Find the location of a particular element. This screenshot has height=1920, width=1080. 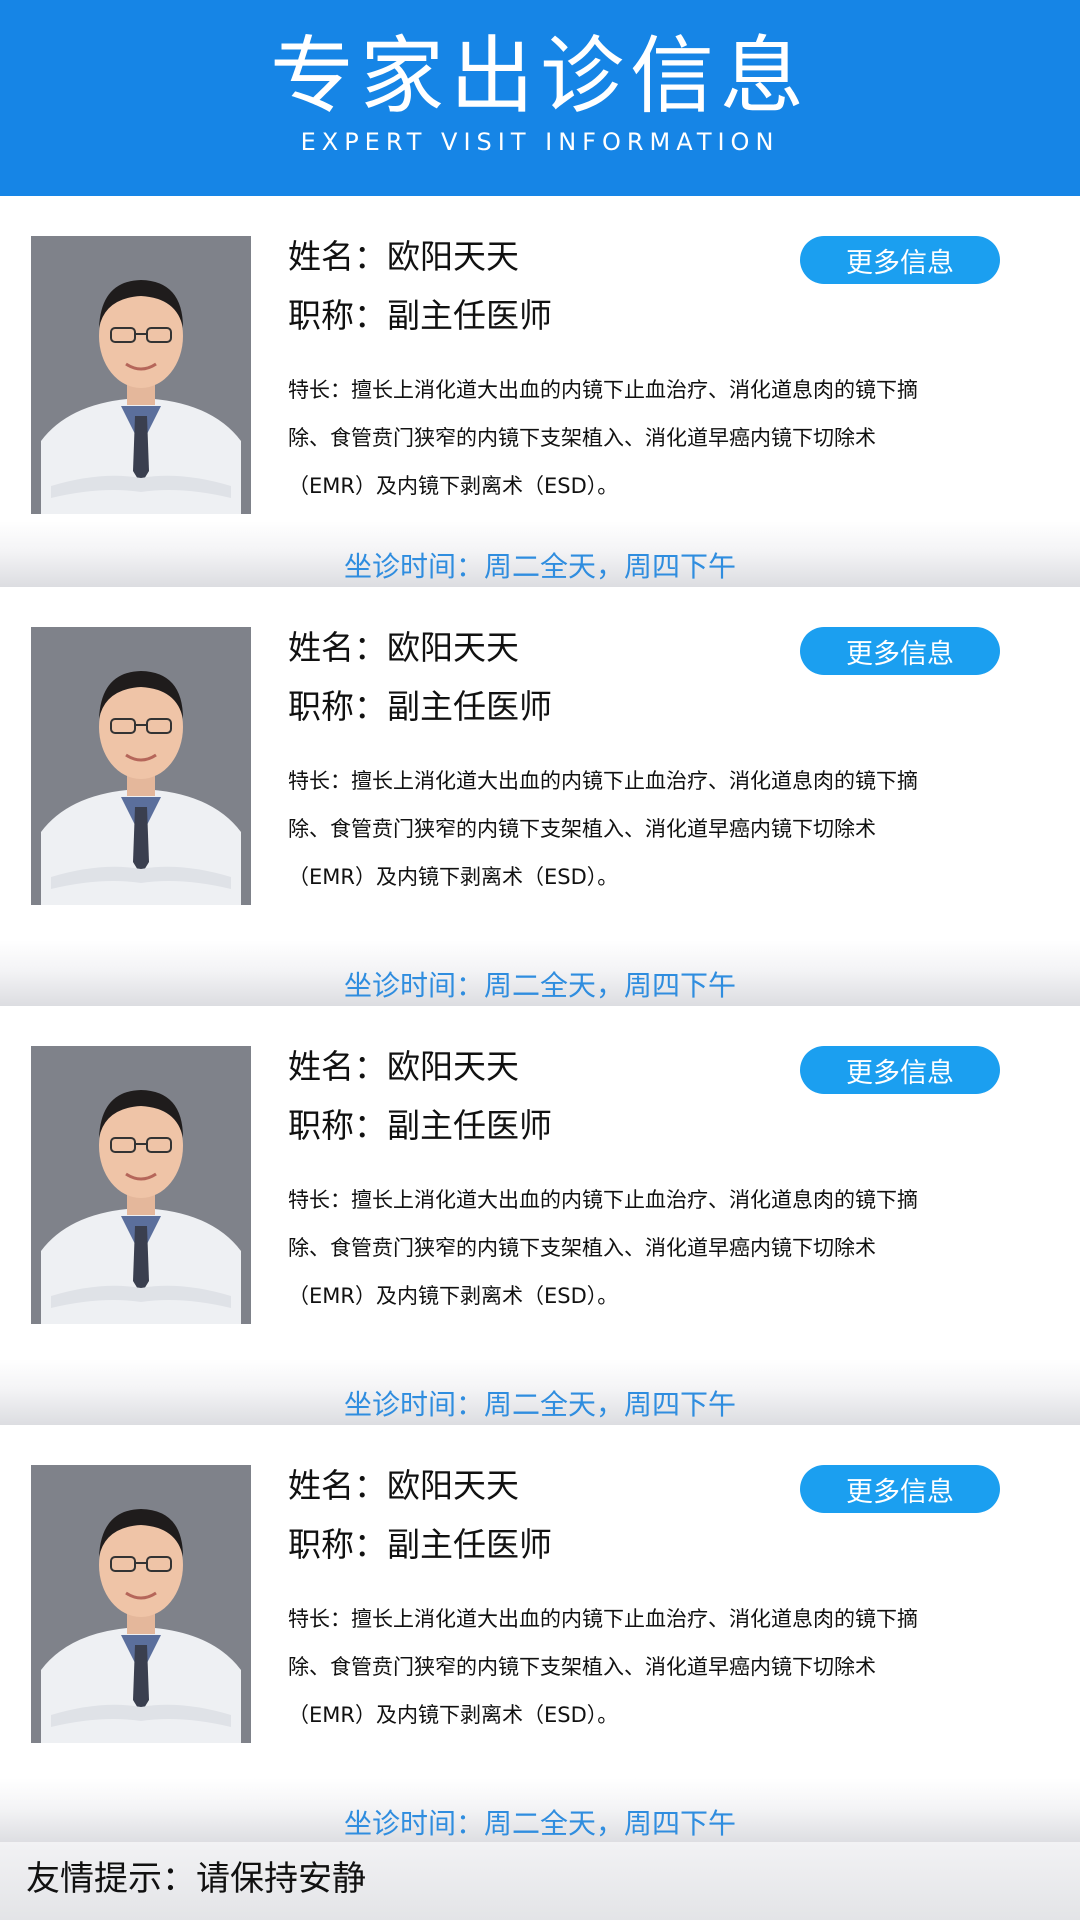

page-header: 专家出诊信息 EXPERT VISIT INFORMATION is located at coordinates (540, 98).